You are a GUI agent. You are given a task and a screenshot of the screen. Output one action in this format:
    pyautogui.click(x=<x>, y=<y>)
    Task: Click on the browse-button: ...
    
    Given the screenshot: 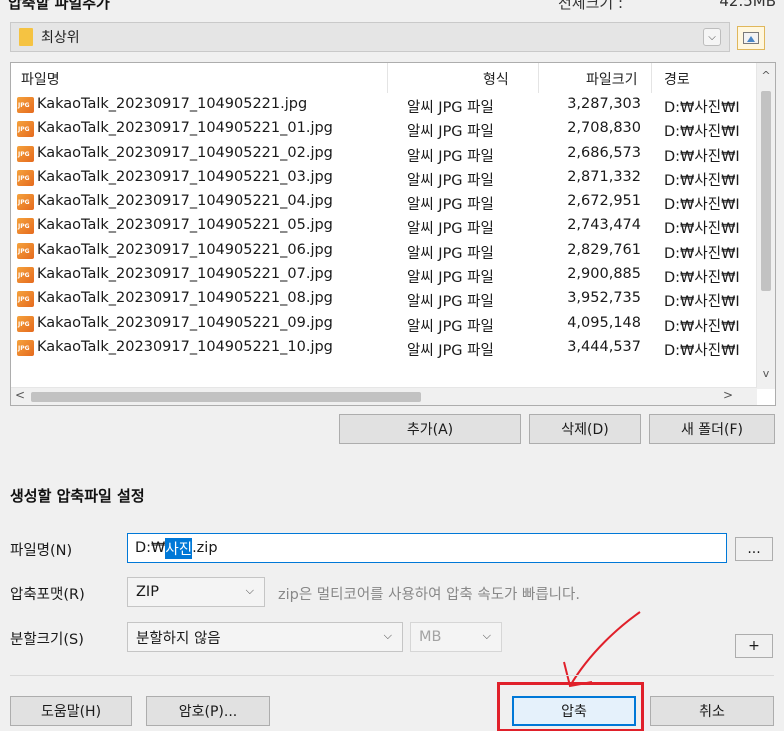 What is the action you would take?
    pyautogui.click(x=754, y=549)
    